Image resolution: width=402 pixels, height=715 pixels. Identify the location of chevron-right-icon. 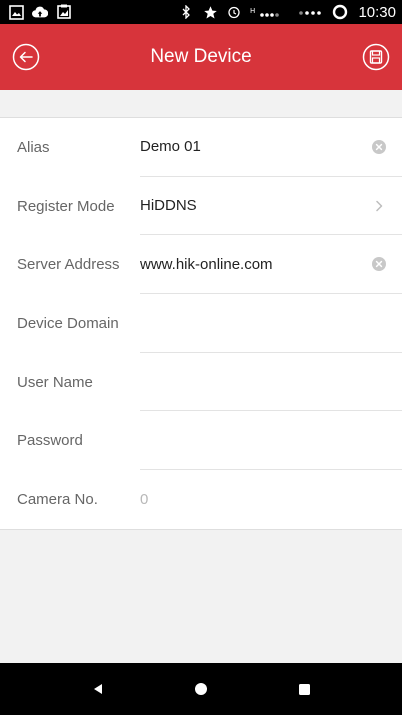
(379, 206).